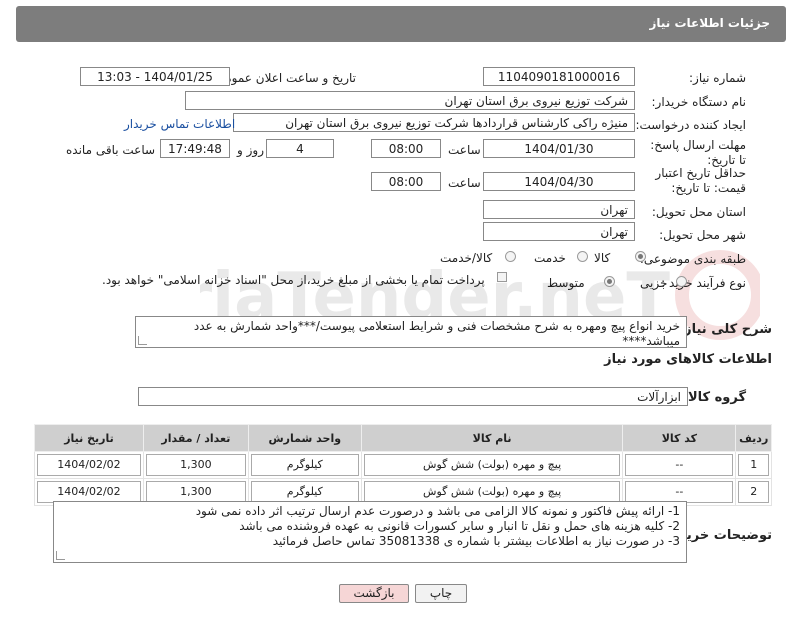 Image resolution: width=788 pixels, height=620 pixels. I want to click on buyer-contact-link: اطلاعات تماس خریدار, so click(179, 124).